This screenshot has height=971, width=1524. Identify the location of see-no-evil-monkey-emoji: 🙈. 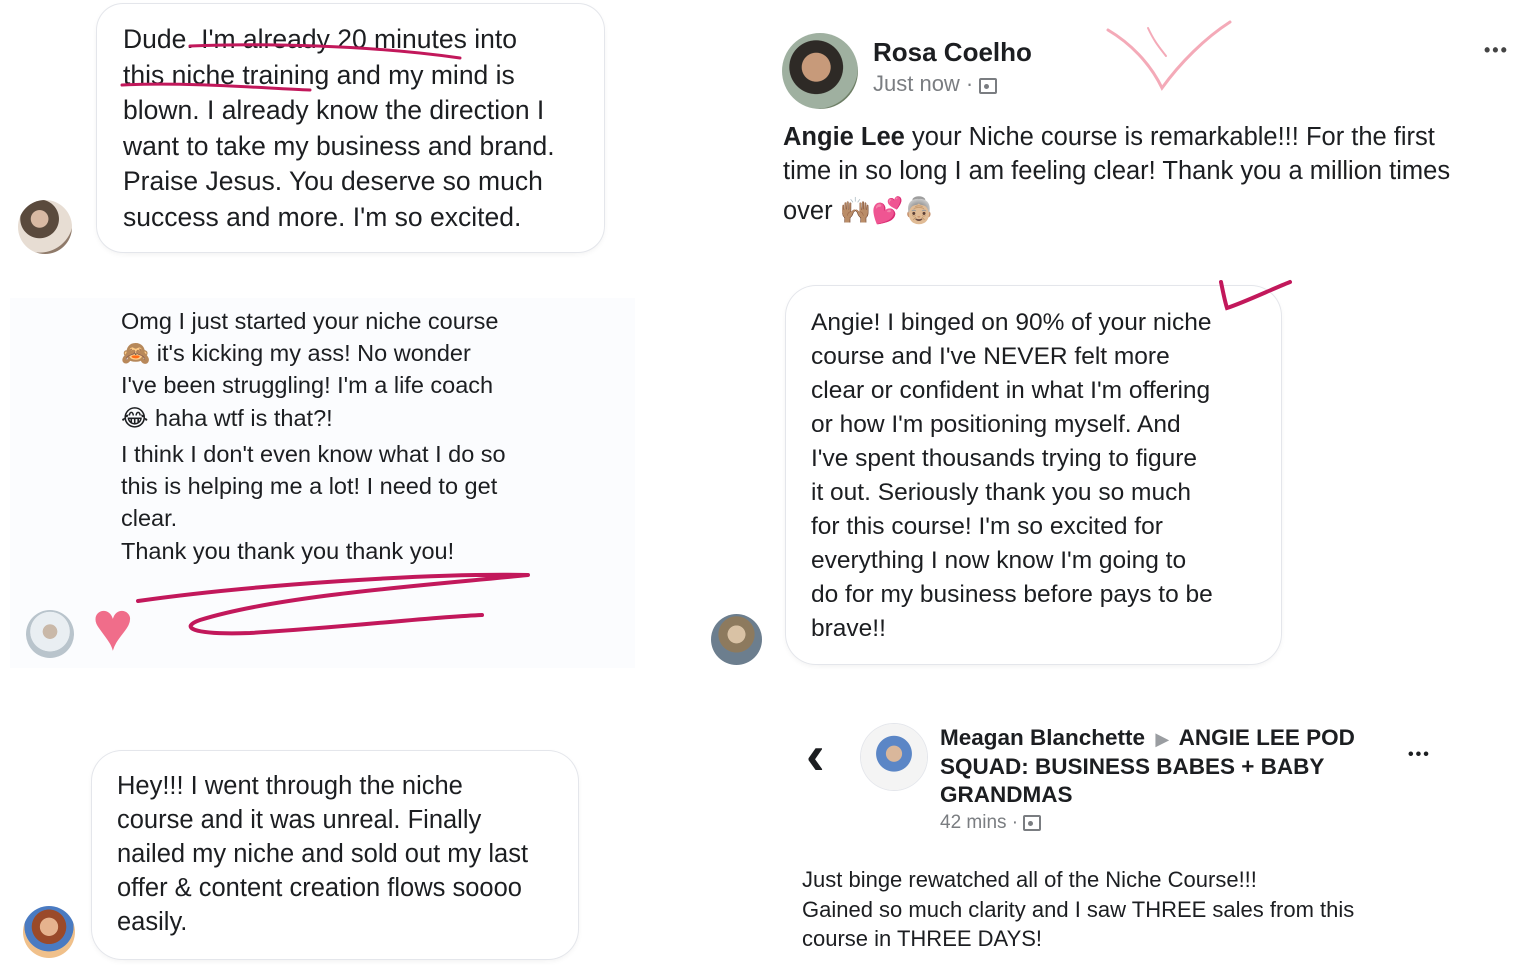
(136, 353).